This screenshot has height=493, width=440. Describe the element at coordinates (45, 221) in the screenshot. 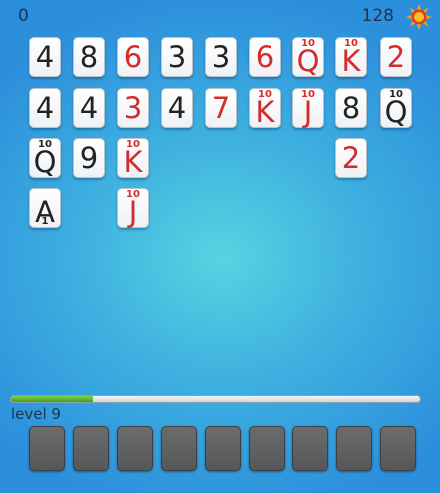

I see `card-value-badge: 1` at that location.